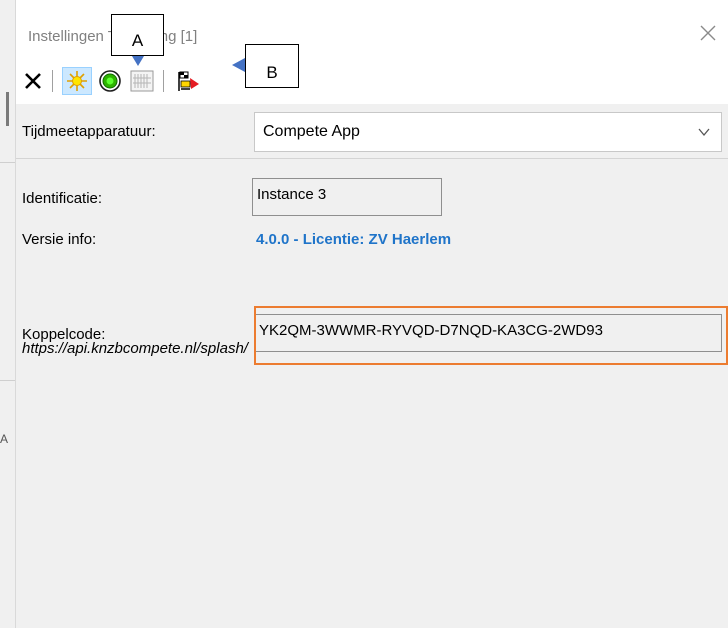 The image size is (728, 628). I want to click on callout-b: B, so click(272, 66).